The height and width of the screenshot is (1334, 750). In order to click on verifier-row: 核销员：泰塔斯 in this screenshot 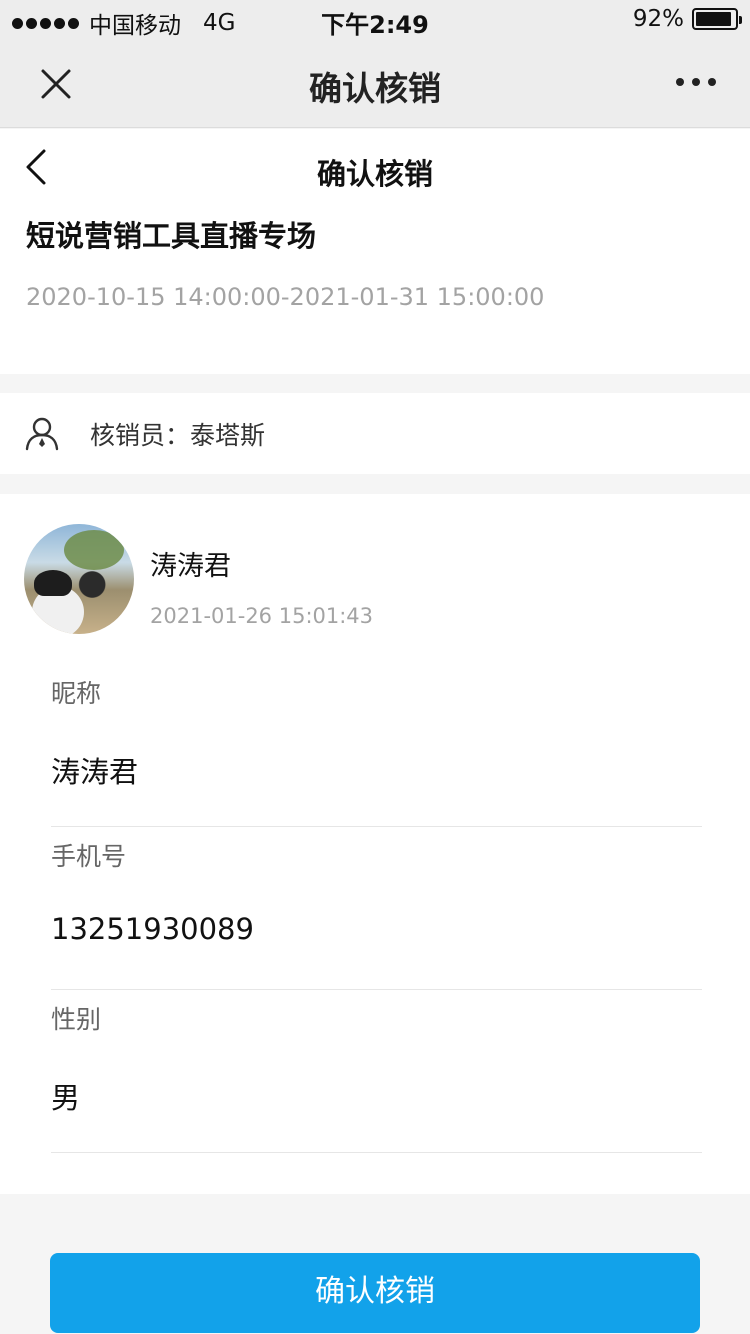, I will do `click(375, 433)`.